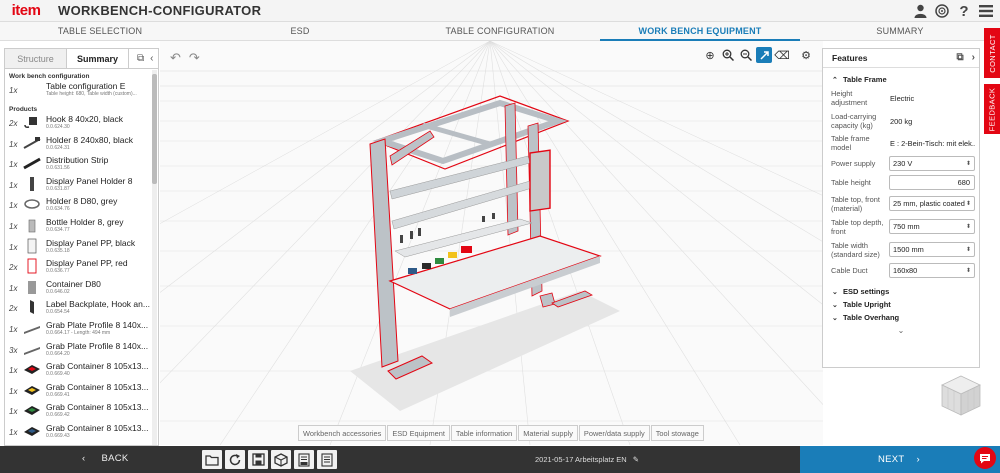 This screenshot has width=1000, height=473. I want to click on feature-select: 1500 mm ⬍, so click(932, 249).